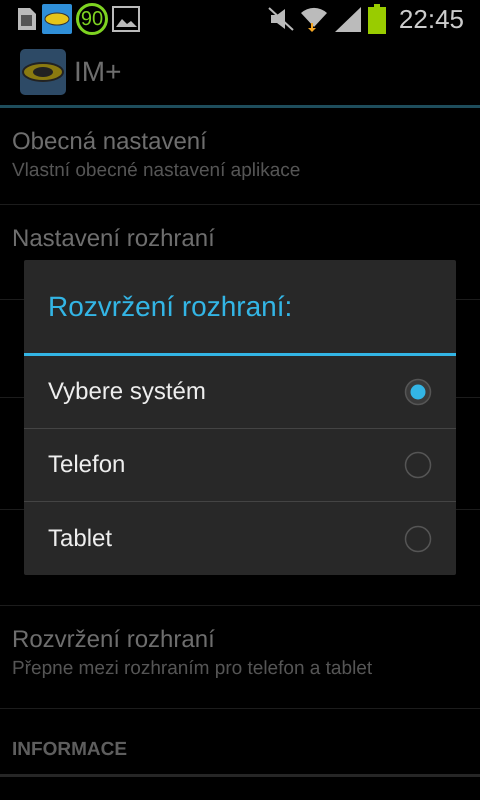 The width and height of the screenshot is (480, 800). I want to click on item-title: Obecná nastavení, so click(240, 142).